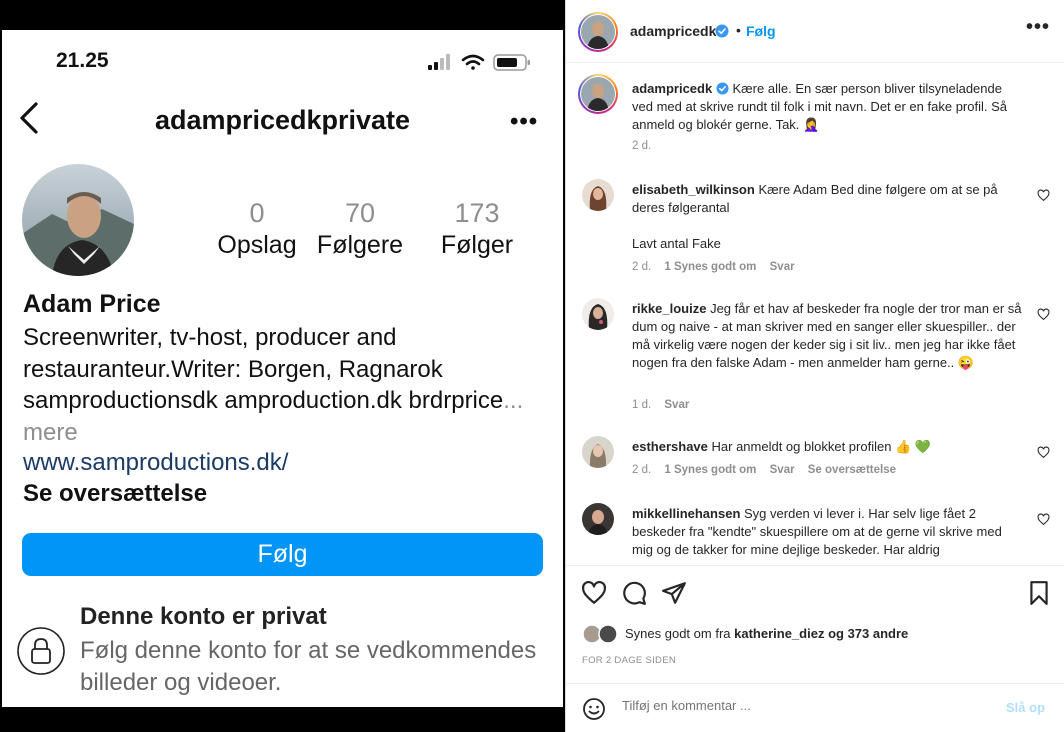 This screenshot has width=1064, height=732. What do you see at coordinates (600, 634) in the screenshot?
I see `liker-avatars` at bounding box center [600, 634].